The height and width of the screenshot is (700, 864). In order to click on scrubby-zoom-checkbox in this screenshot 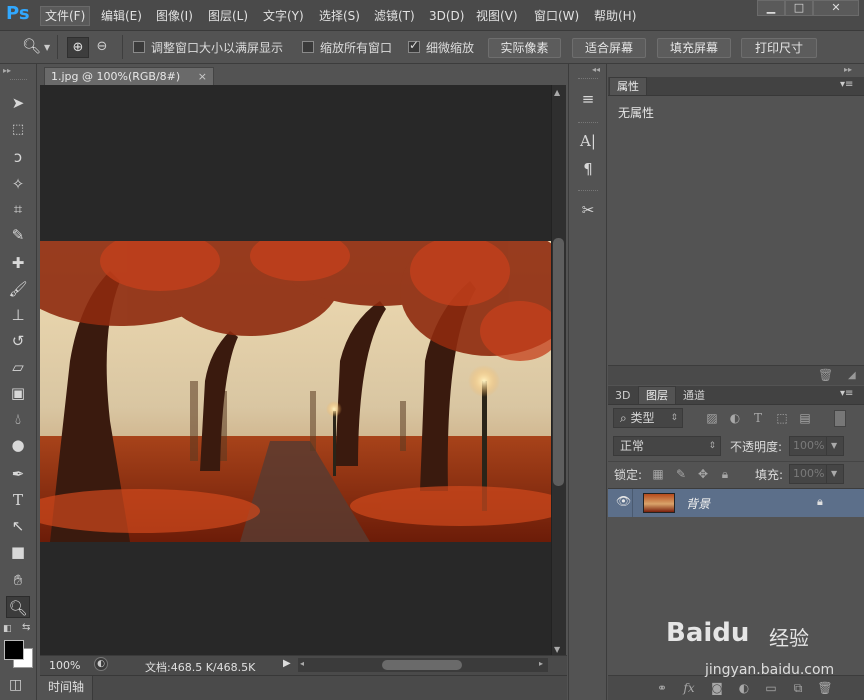, I will do `click(414, 45)`.